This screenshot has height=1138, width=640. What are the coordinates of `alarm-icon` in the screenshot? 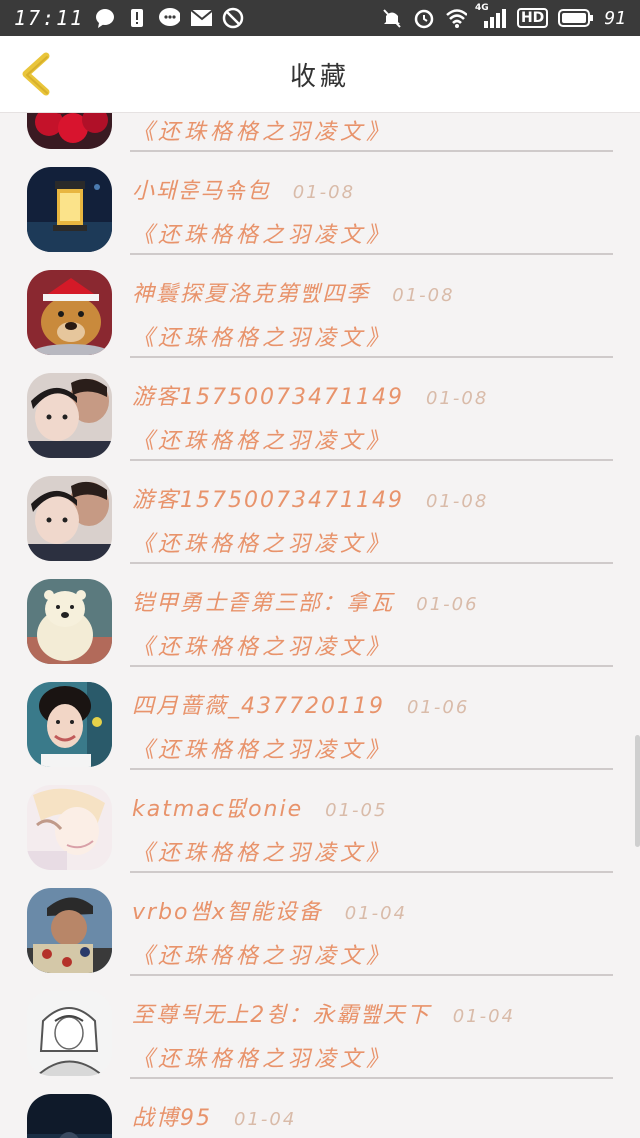 It's located at (424, 18).